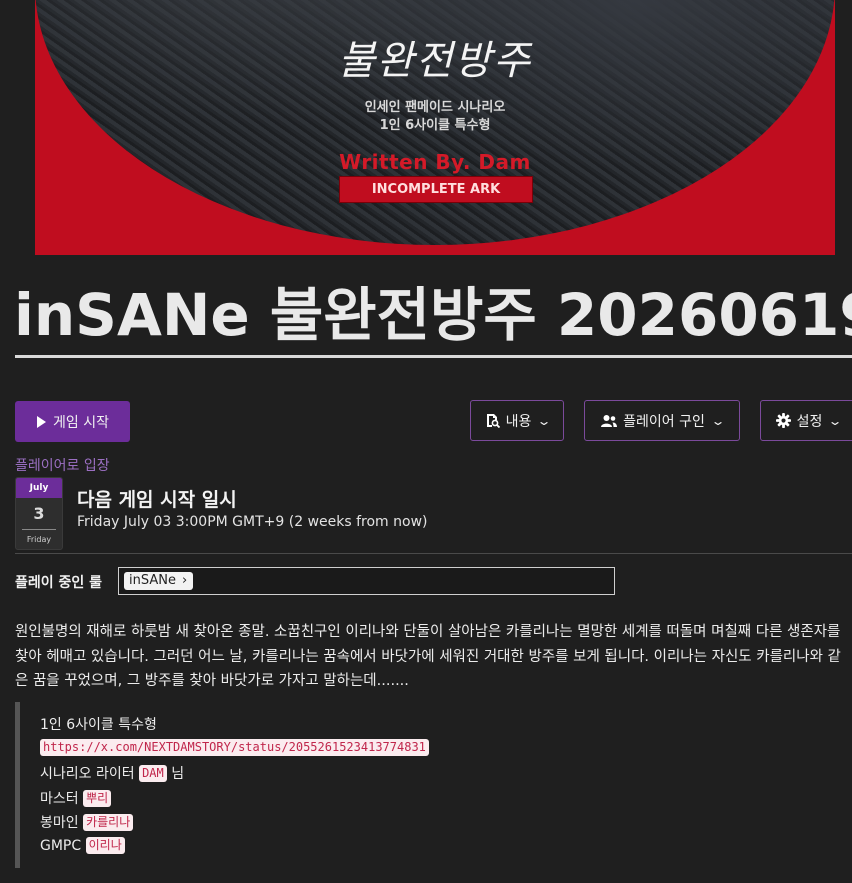 The height and width of the screenshot is (883, 852). Describe the element at coordinates (152, 580) in the screenshot. I see `rule-tag-label: inSANe` at that location.